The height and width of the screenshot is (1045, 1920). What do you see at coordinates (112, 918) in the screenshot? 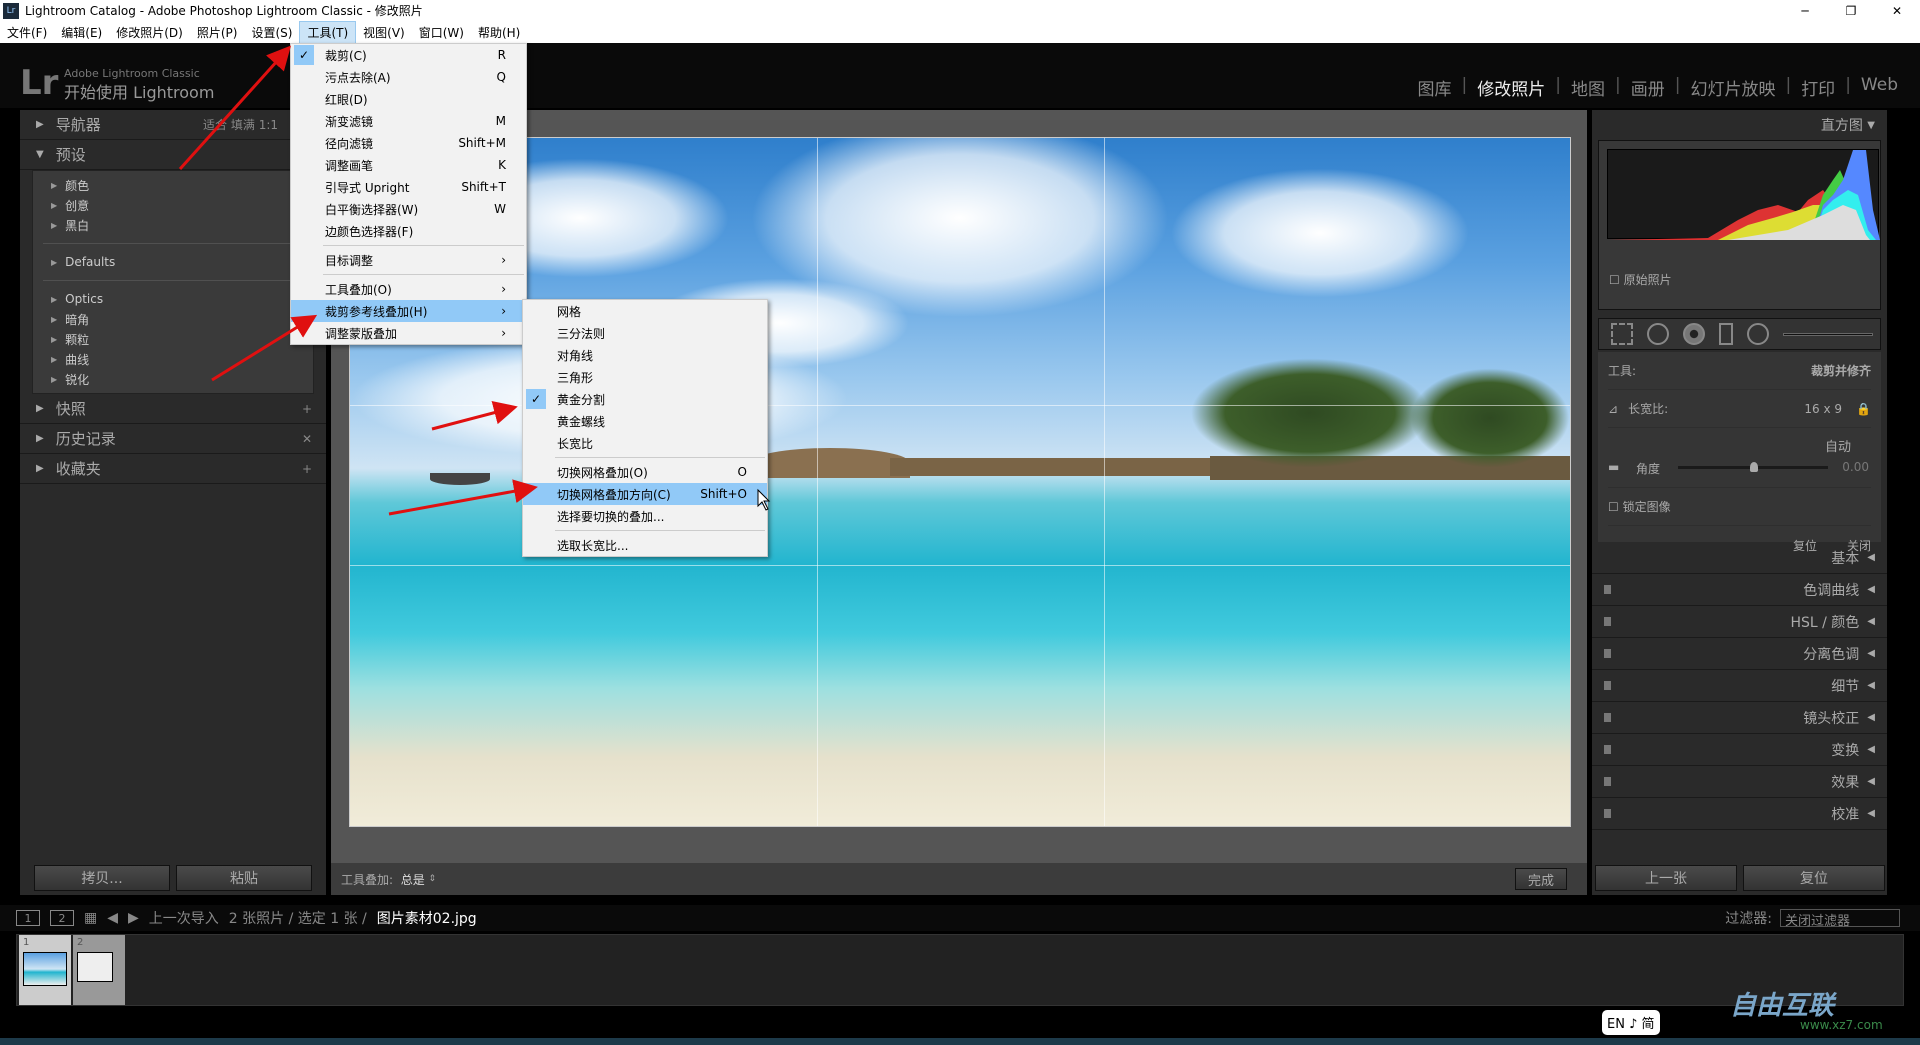
I see `back-arrow-icon: ◀` at bounding box center [112, 918].